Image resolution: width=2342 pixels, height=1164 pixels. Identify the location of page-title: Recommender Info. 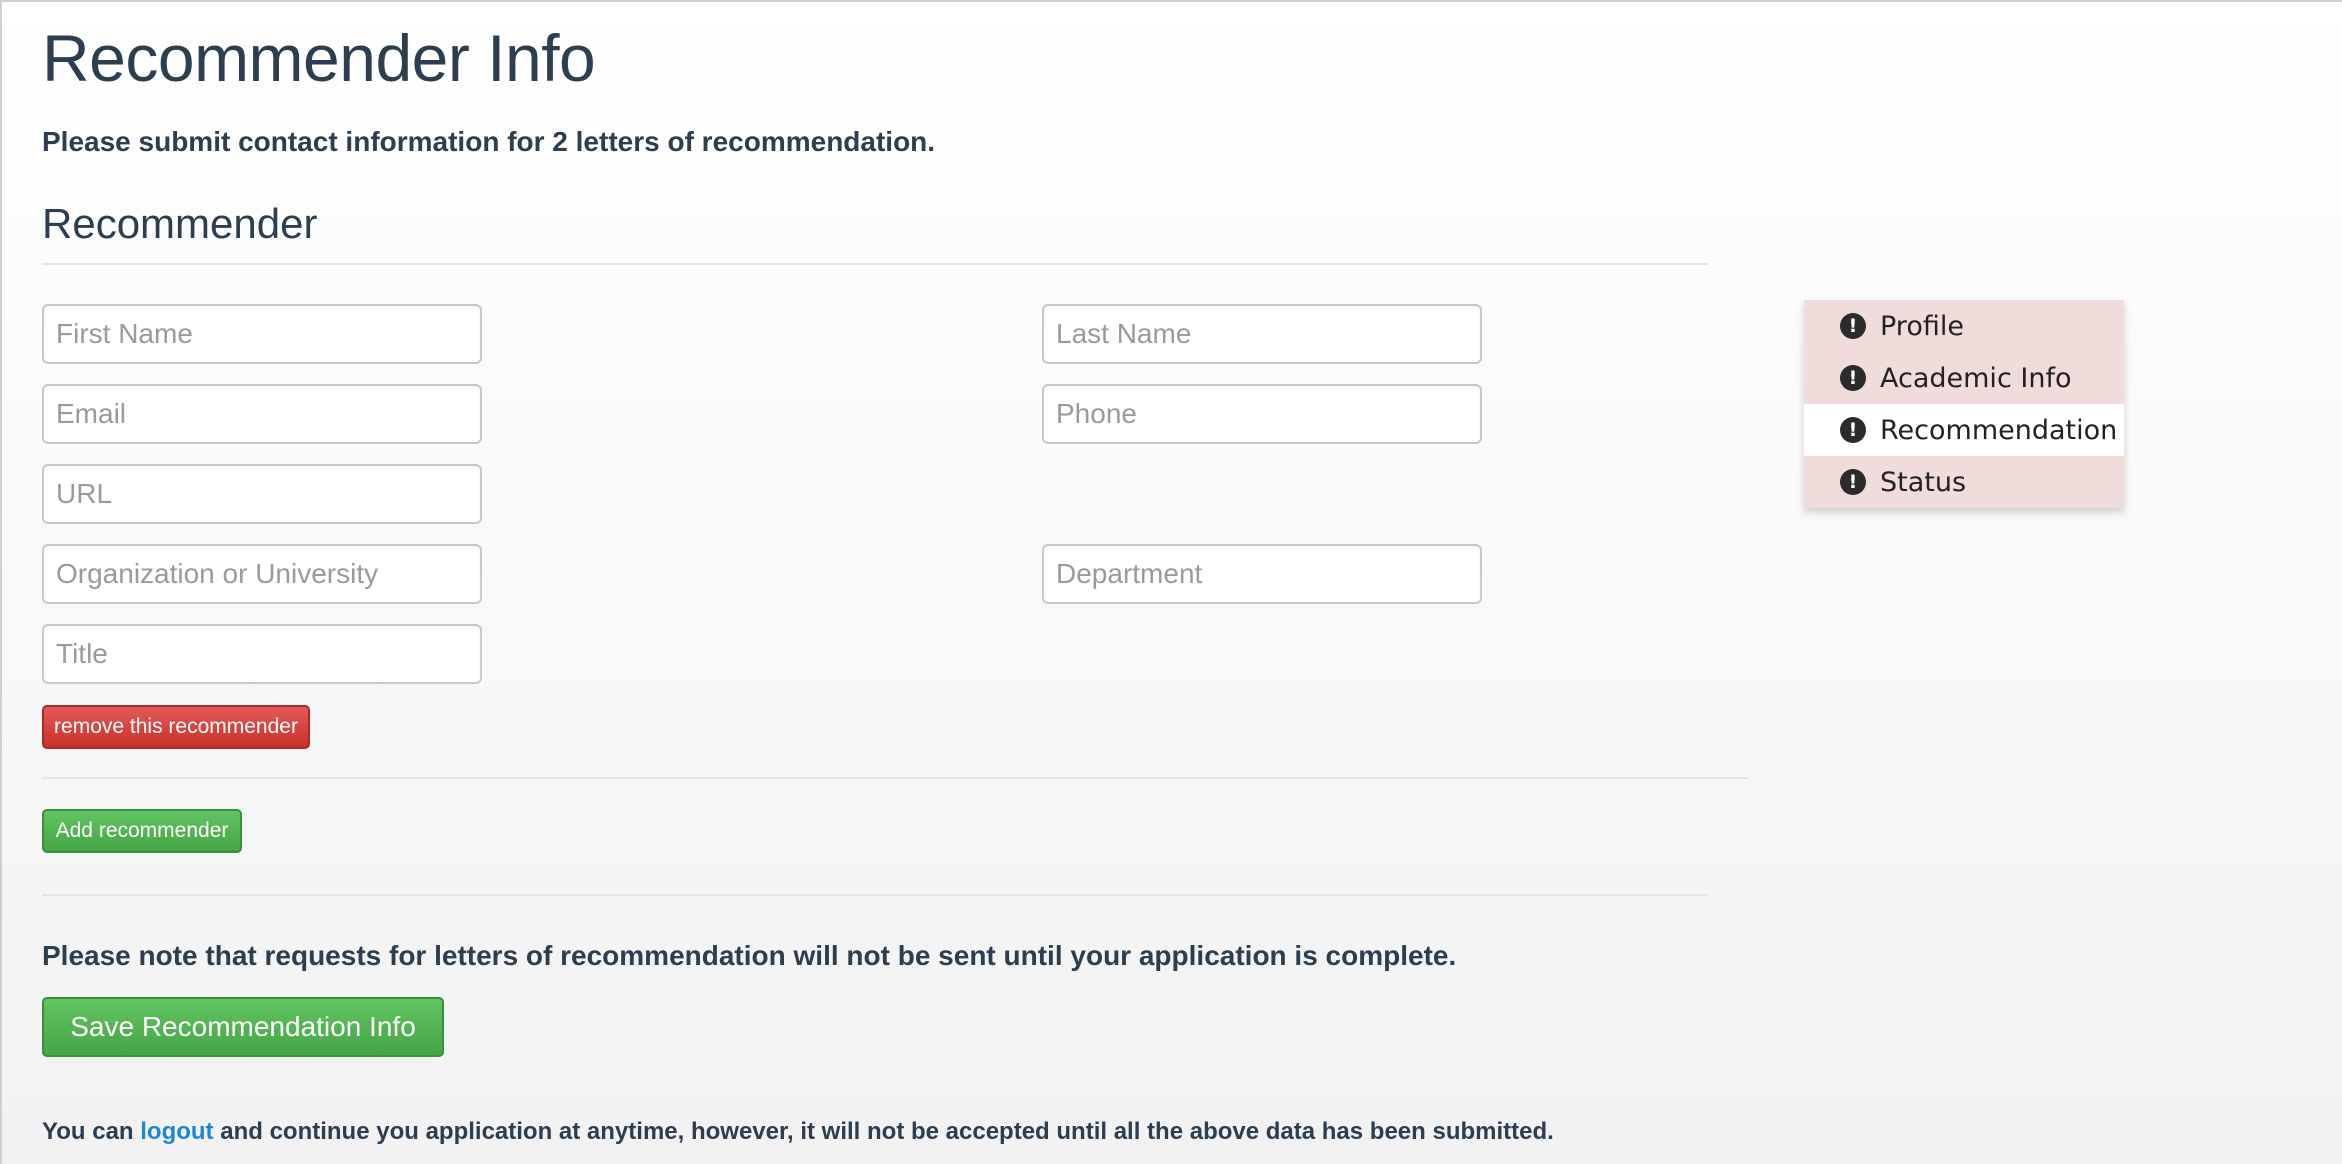
(319, 58).